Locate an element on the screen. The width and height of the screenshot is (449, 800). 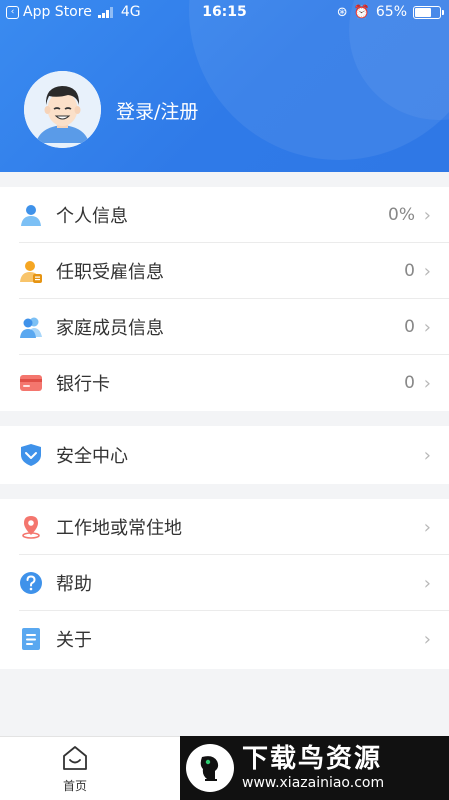
security-group: 安全中心 › is located at coordinates (224, 455).